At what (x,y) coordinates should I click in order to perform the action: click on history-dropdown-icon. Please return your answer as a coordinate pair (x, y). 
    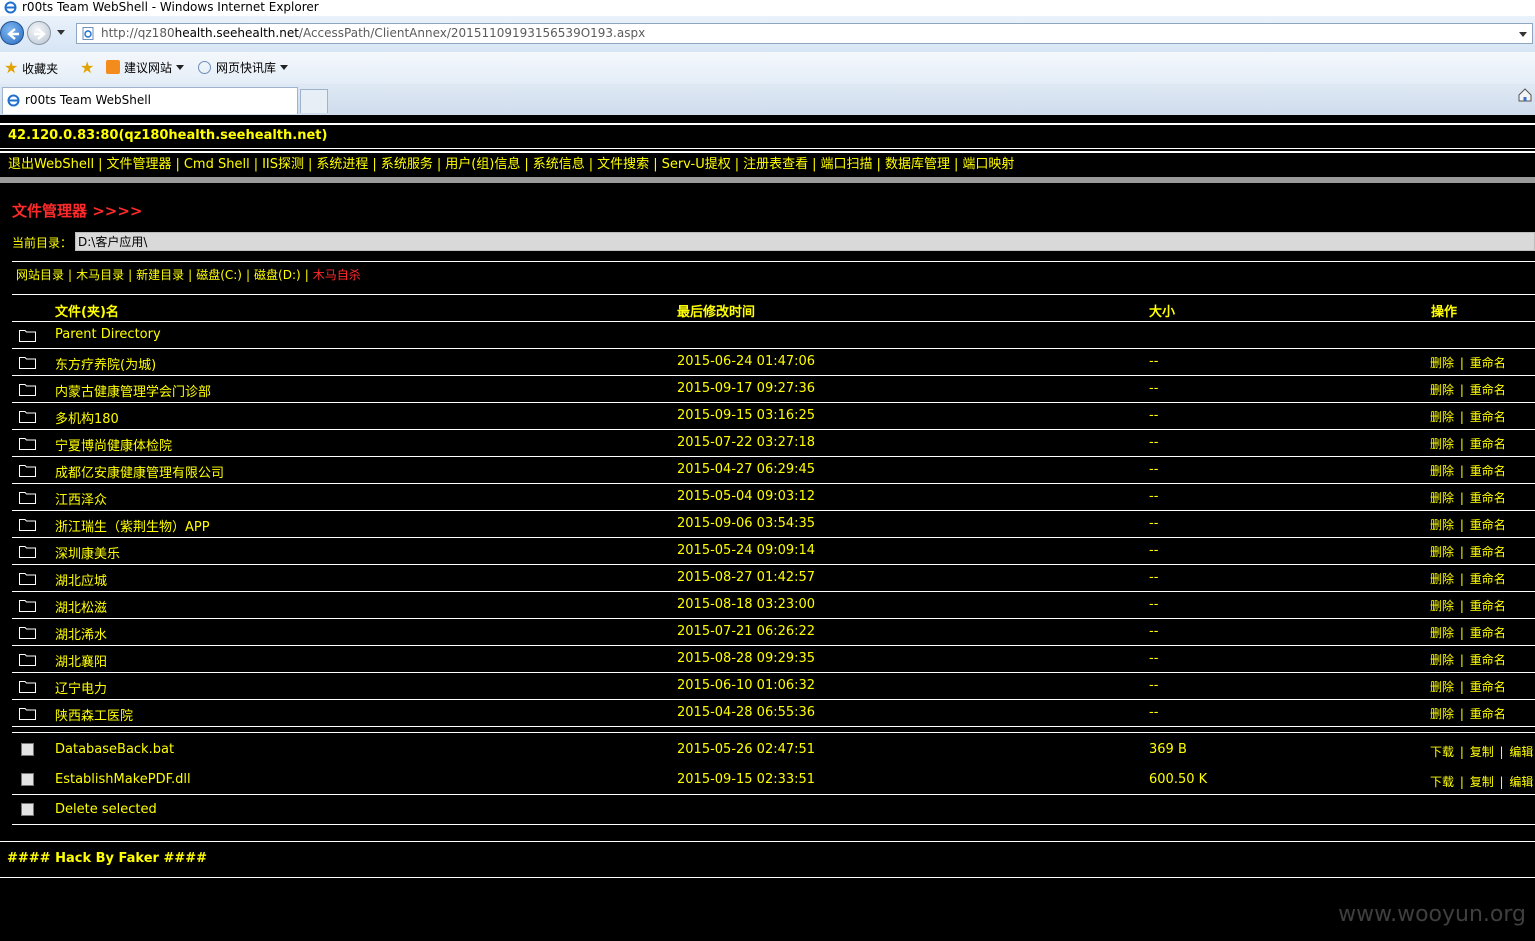
    Looking at the image, I should click on (61, 32).